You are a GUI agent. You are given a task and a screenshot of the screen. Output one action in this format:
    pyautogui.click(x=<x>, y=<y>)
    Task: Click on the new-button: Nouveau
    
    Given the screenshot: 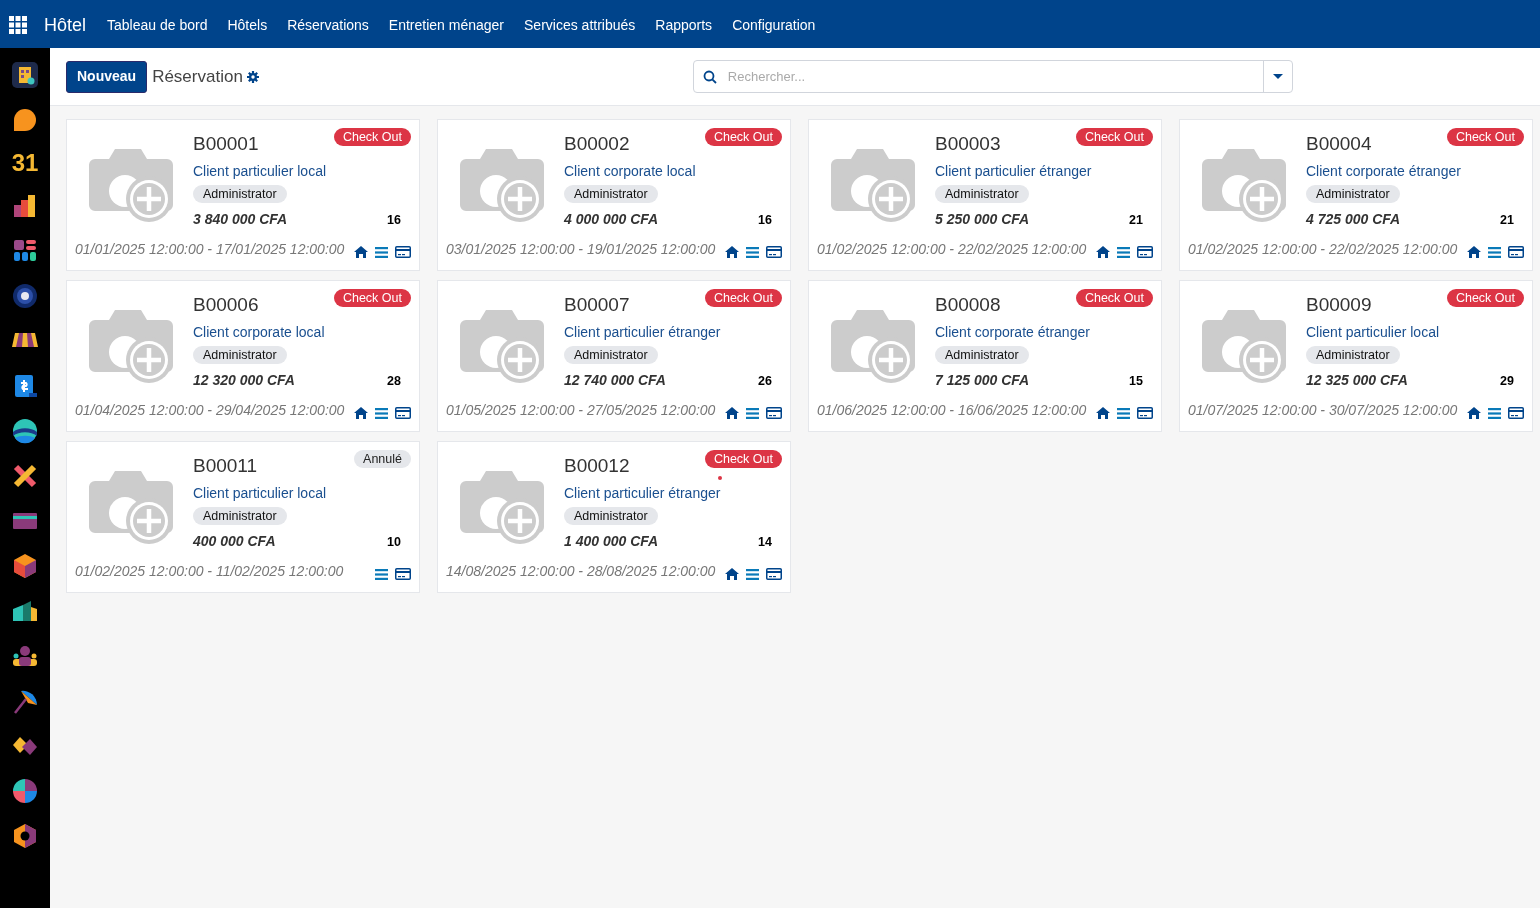 What is the action you would take?
    pyautogui.click(x=107, y=76)
    